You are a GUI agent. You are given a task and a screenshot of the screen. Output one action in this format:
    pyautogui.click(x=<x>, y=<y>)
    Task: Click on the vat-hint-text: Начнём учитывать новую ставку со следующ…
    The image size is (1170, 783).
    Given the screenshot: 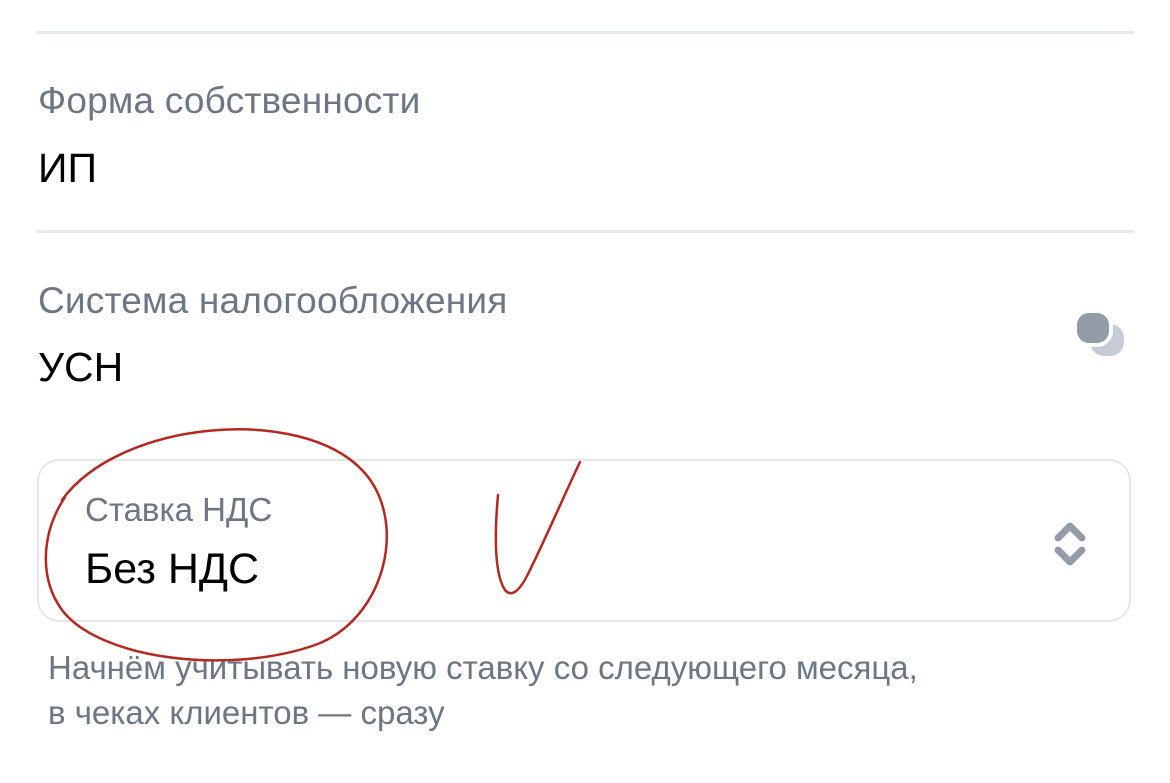 What is the action you would take?
    pyautogui.click(x=578, y=690)
    